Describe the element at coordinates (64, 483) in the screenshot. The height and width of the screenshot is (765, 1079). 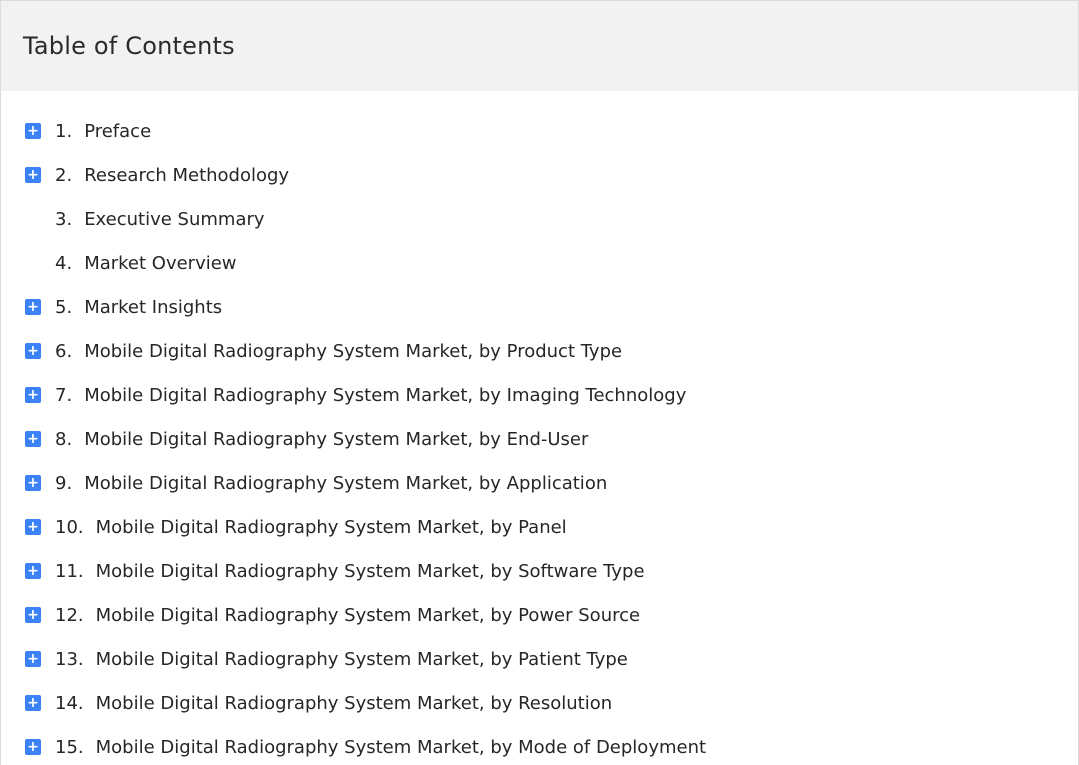
I see `toc-item-number: 9.` at that location.